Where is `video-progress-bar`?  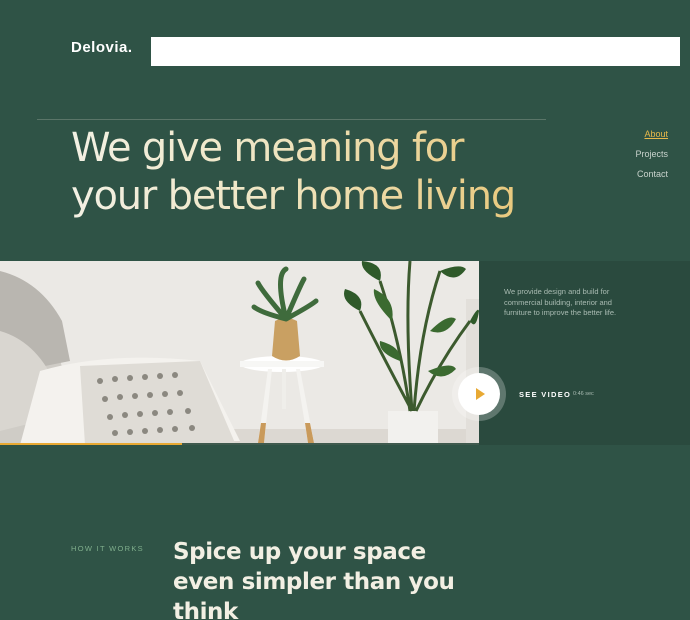 video-progress-bar is located at coordinates (239, 444).